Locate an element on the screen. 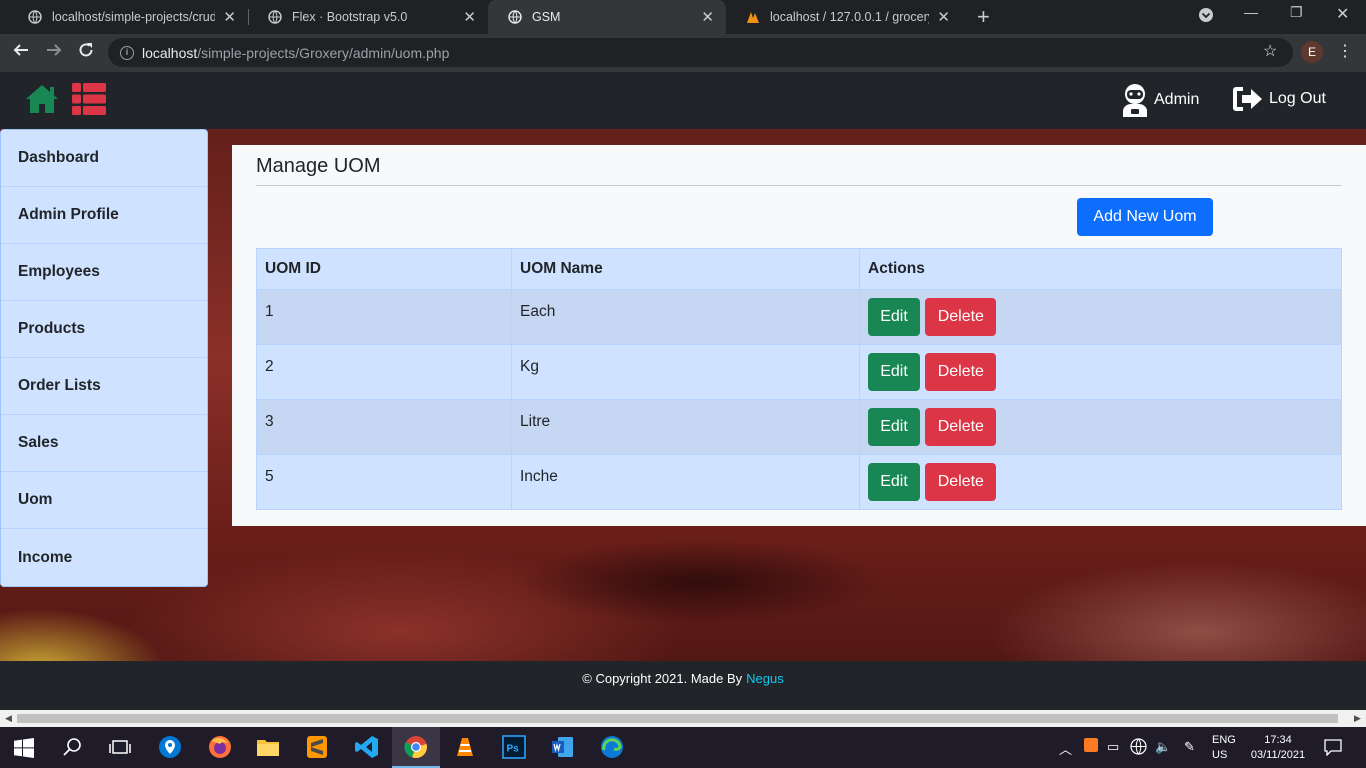 This screenshot has width=1366, height=768. word-icon is located at coordinates (563, 747).